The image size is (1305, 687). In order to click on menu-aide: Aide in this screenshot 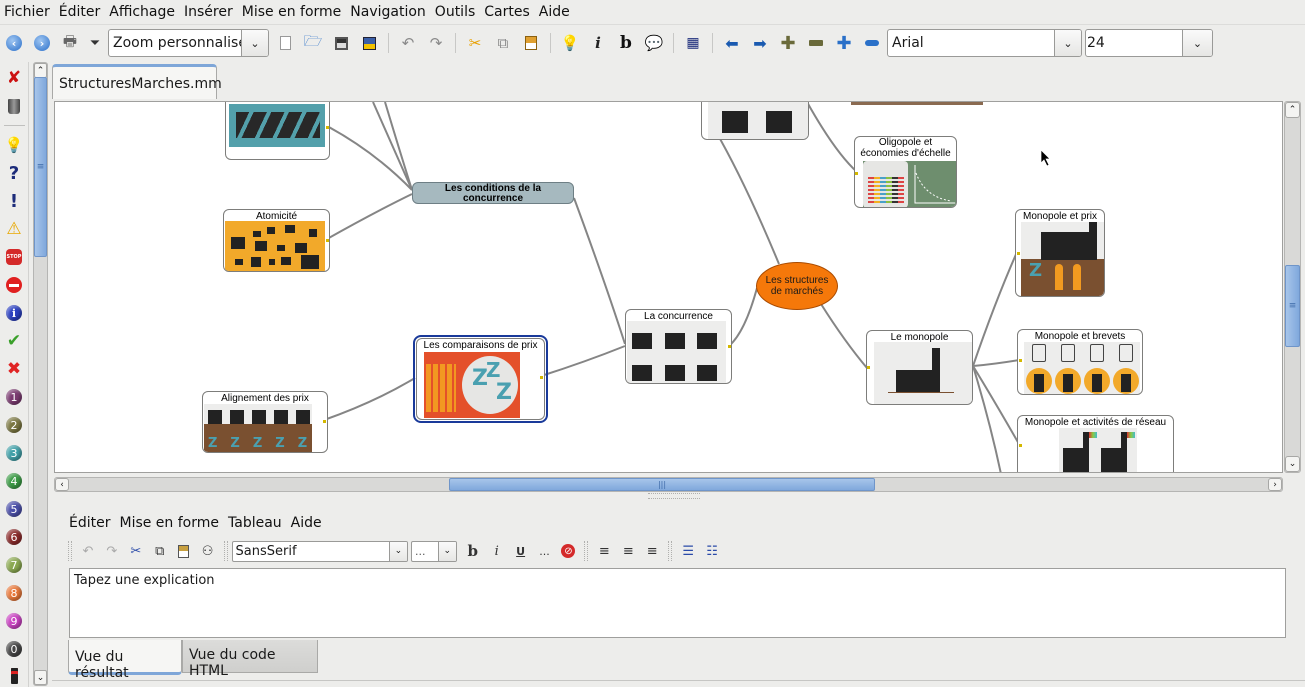, I will do `click(554, 12)`.